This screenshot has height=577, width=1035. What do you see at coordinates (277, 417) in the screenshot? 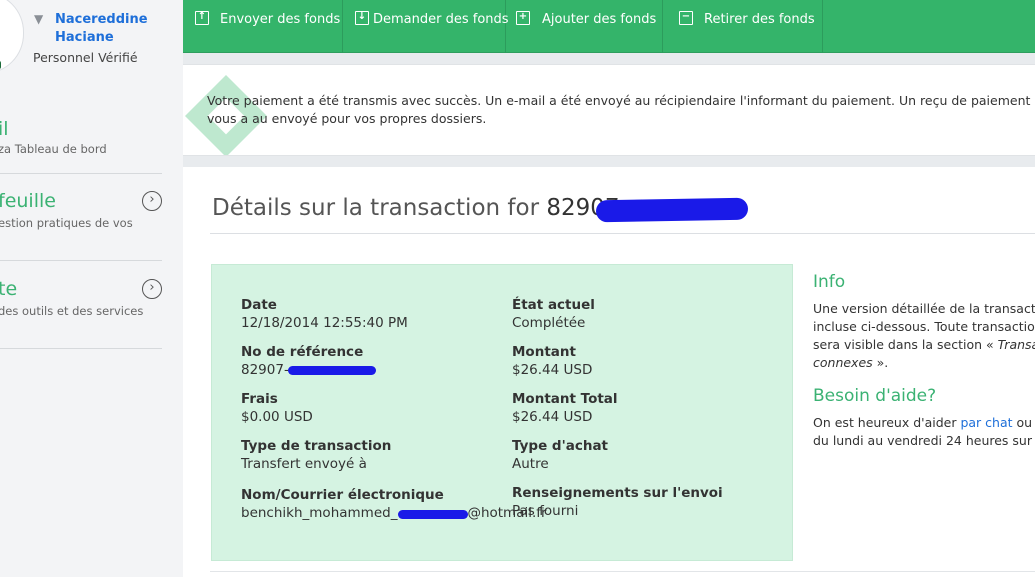
I see `field-value: $0.00 USD` at bounding box center [277, 417].